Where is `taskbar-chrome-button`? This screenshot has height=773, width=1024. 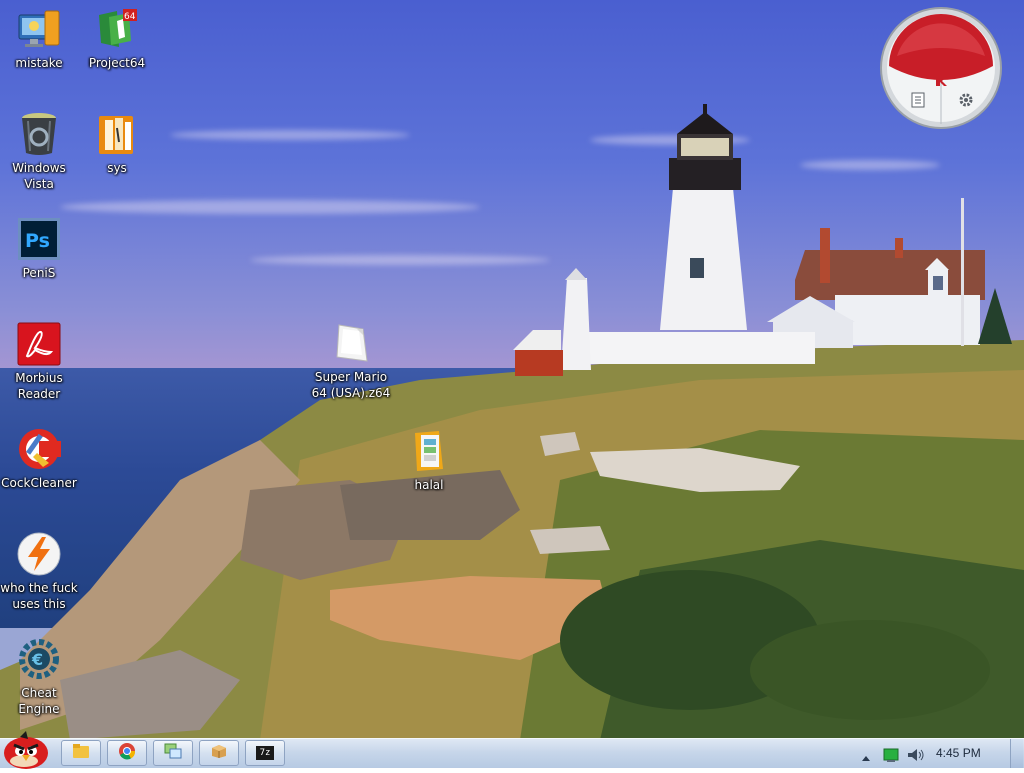 taskbar-chrome-button is located at coordinates (127, 753).